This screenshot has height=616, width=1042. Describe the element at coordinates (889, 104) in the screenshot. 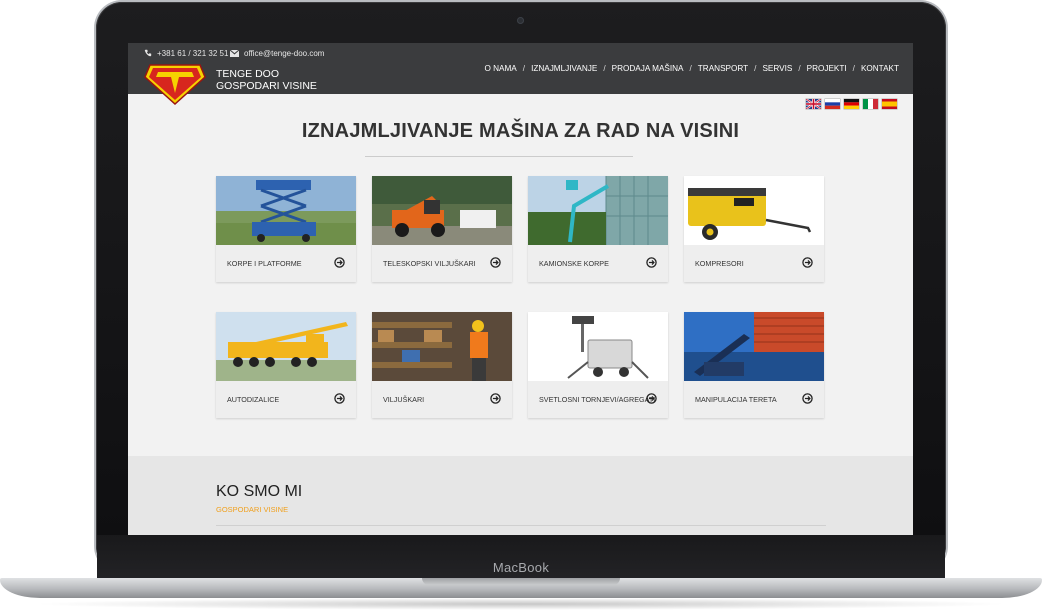

I see `flag-spain-icon` at that location.